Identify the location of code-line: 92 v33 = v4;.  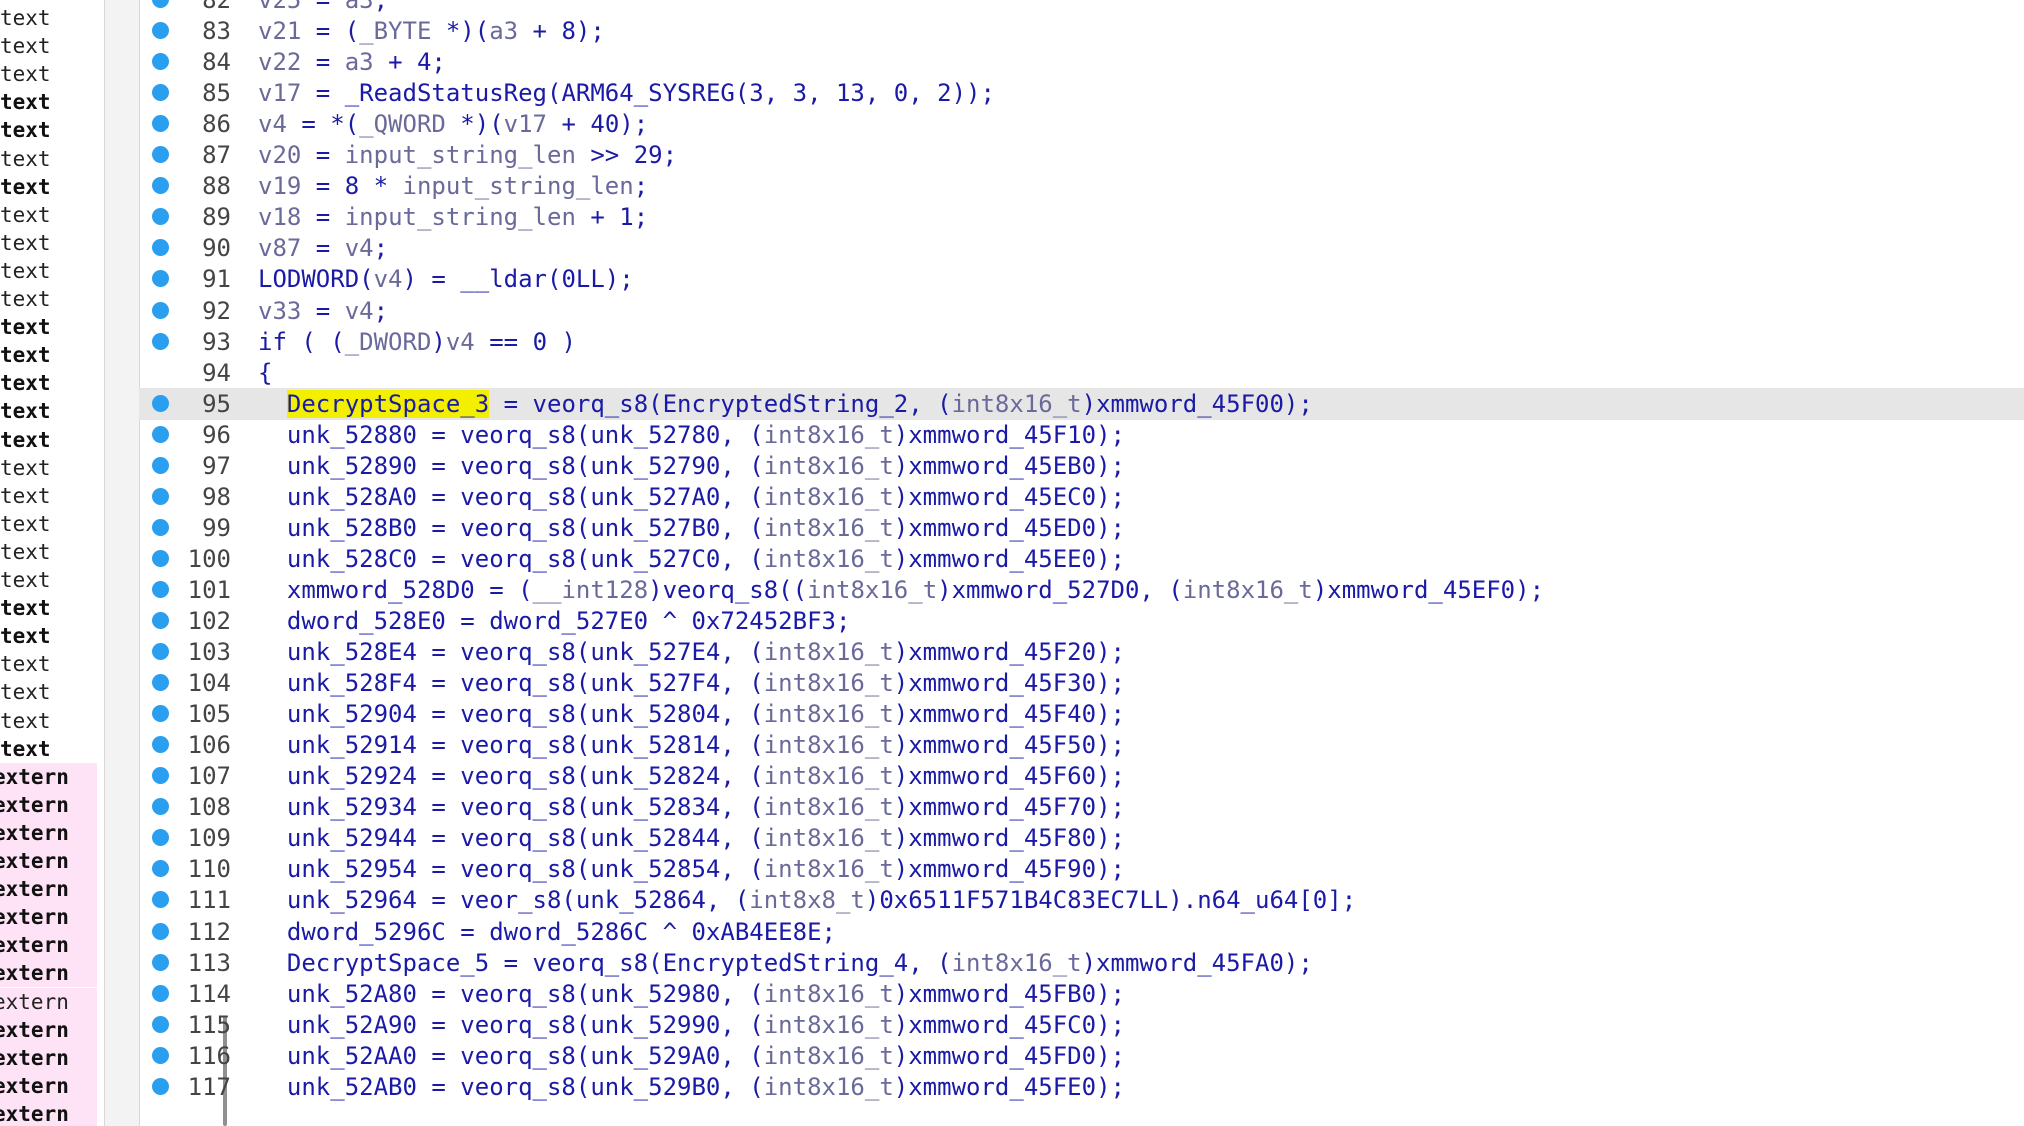
(1081, 311).